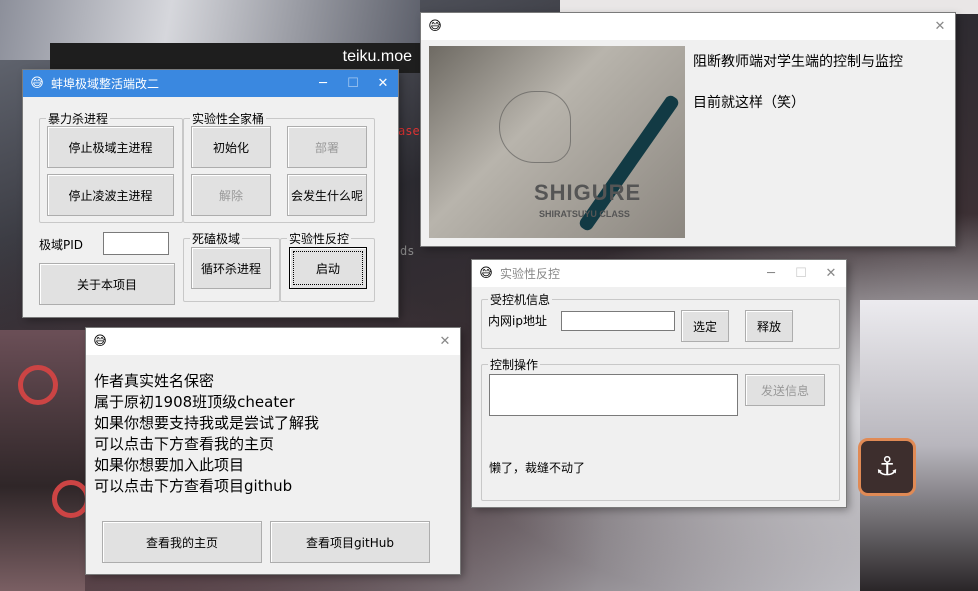  What do you see at coordinates (216, 238) in the screenshot?
I see `group-label: 死磕极域` at bounding box center [216, 238].